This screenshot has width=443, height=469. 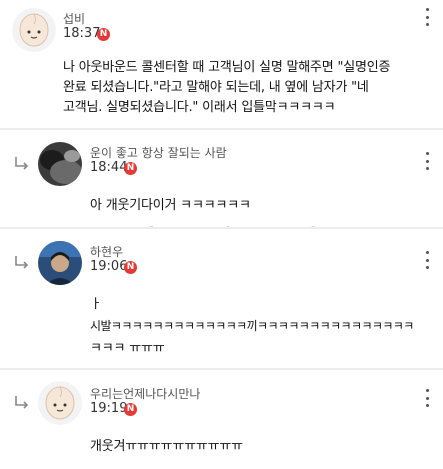 I want to click on divider, so click(x=221, y=369).